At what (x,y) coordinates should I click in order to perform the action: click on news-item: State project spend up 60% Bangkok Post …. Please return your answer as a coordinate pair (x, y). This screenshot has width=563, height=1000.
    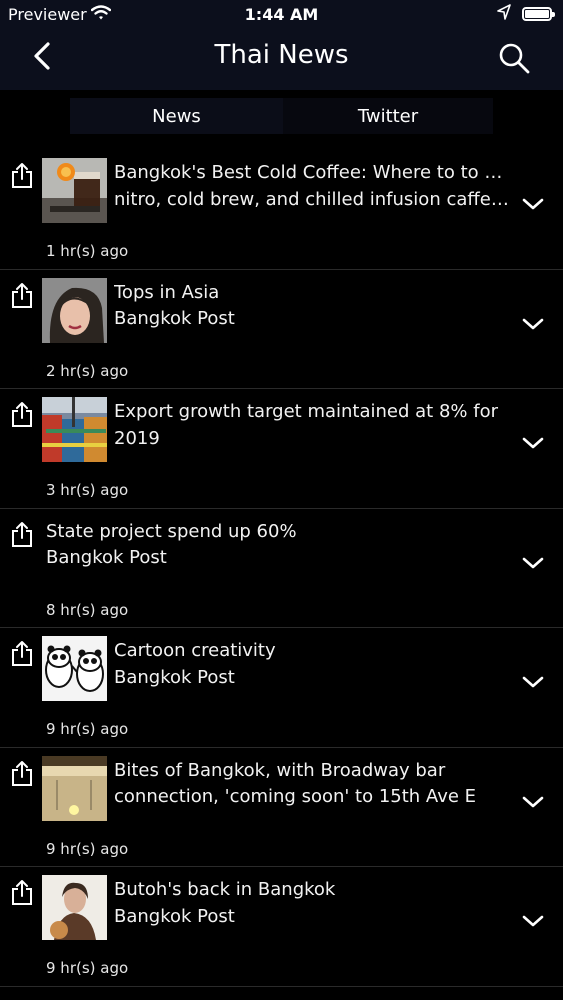
    Looking at the image, I should click on (281, 568).